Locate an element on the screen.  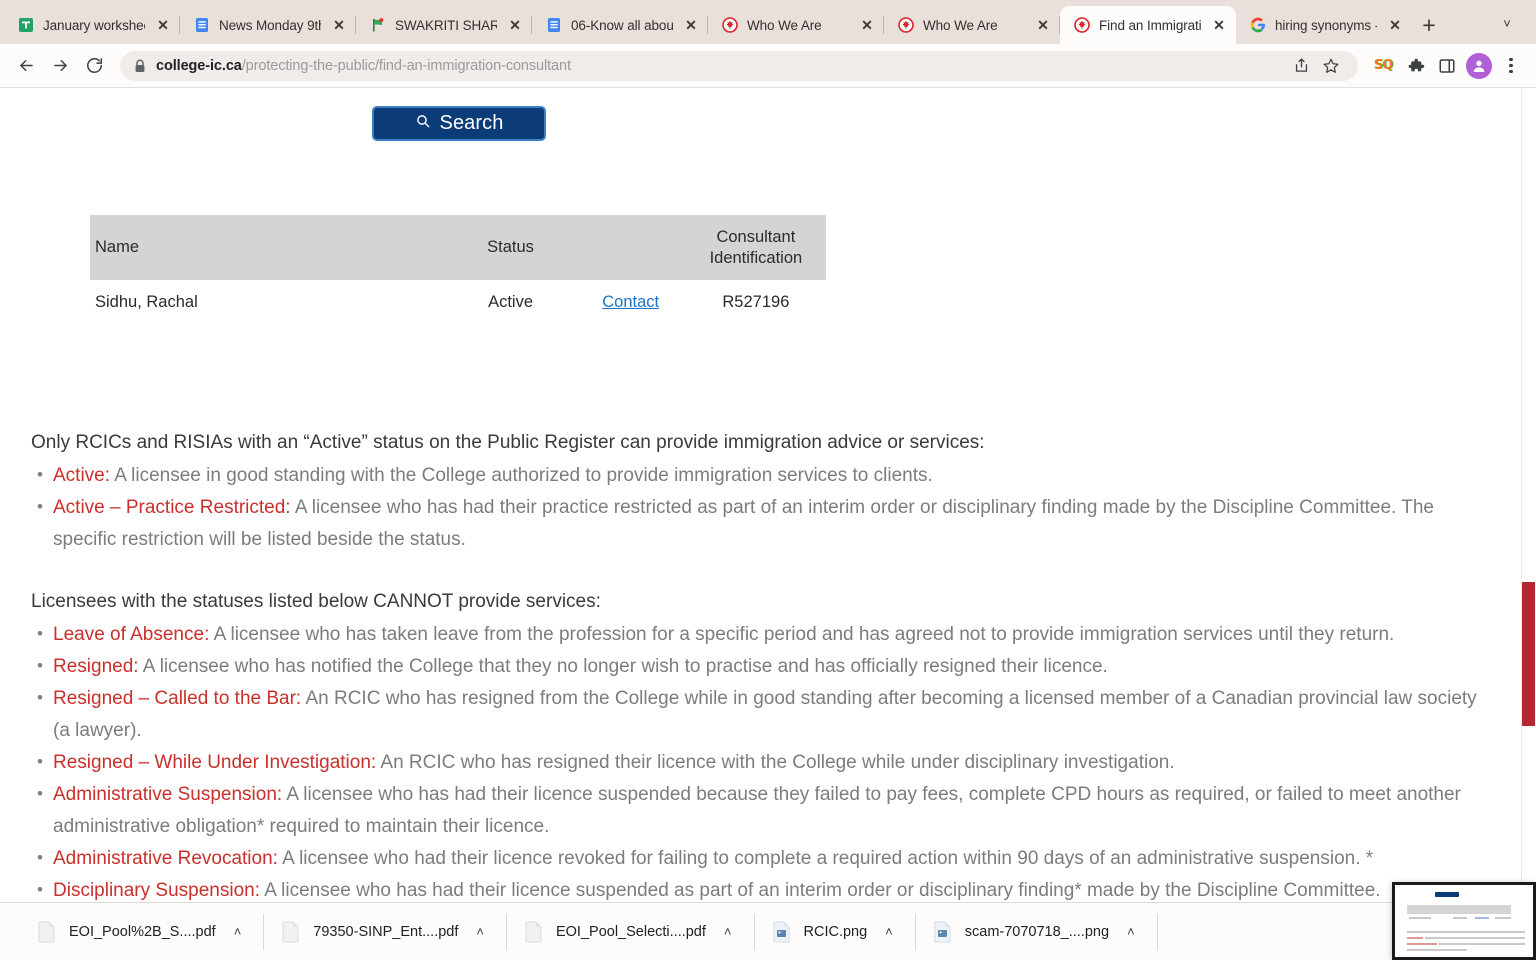
download-filename: scam-7070718_....png is located at coordinates (1037, 931).